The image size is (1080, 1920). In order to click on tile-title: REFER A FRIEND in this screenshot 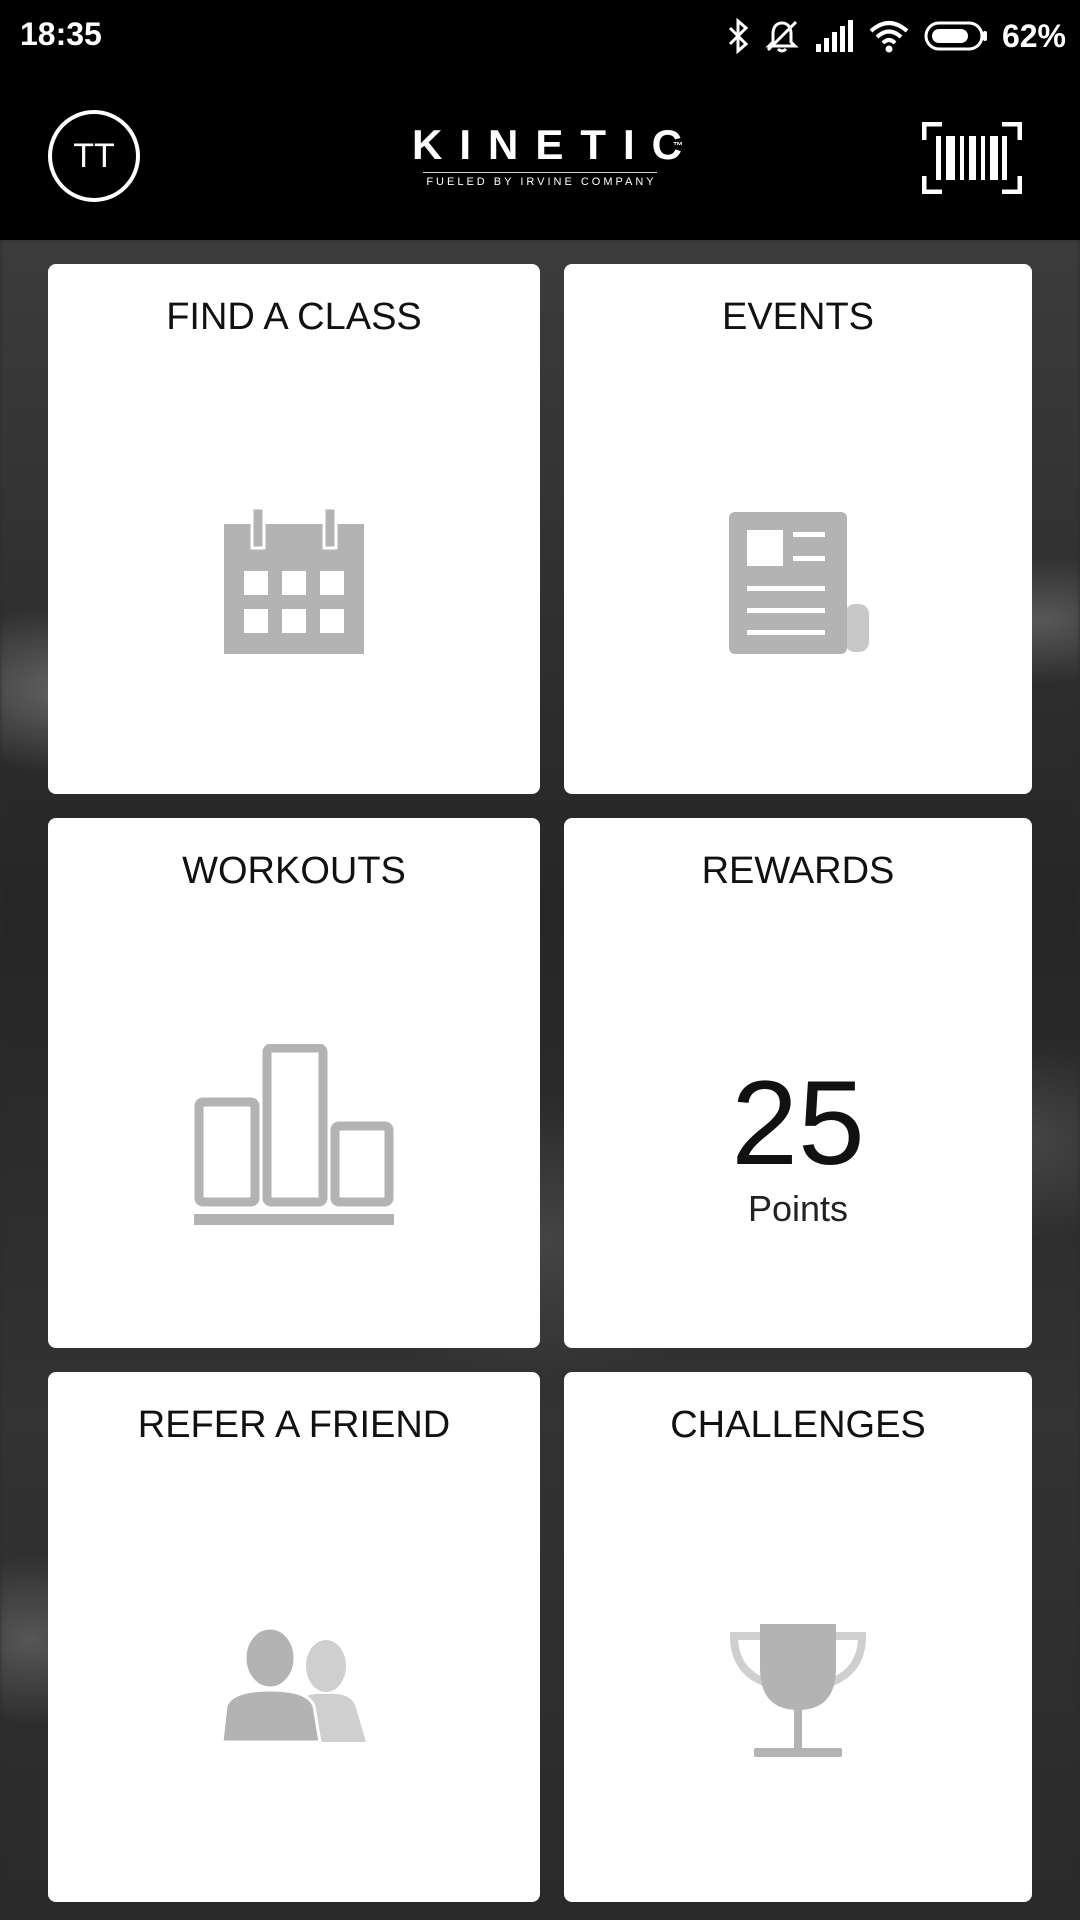, I will do `click(294, 1425)`.